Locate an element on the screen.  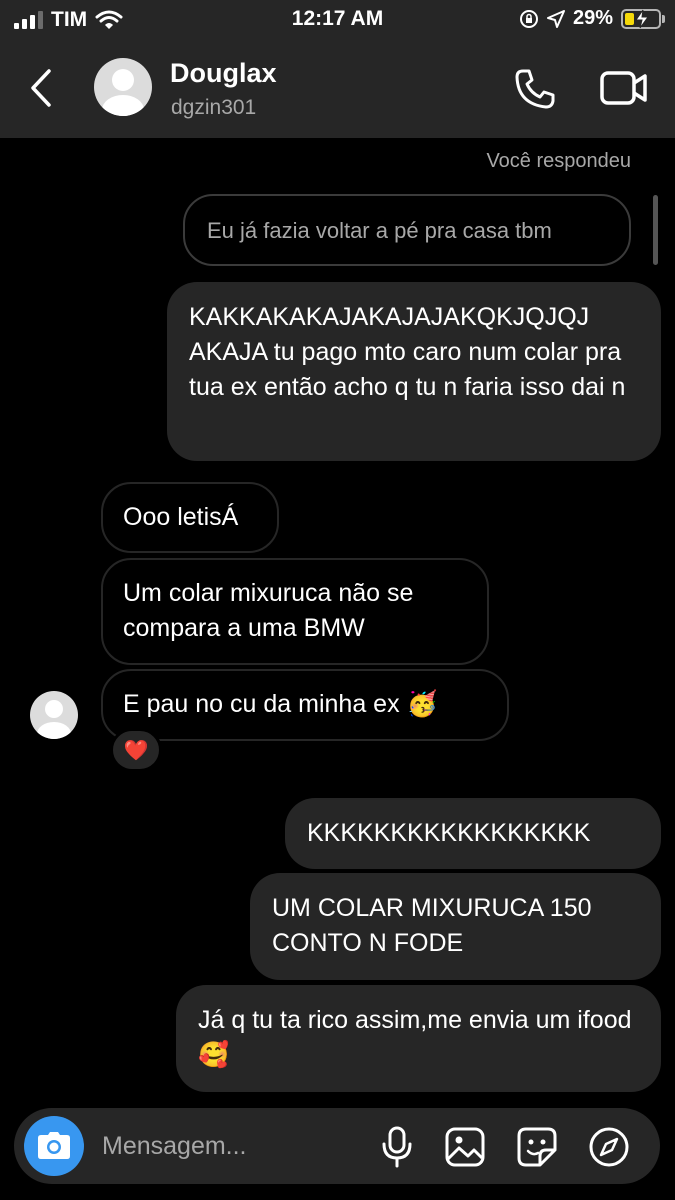
message-bubble-received: E pau no cu da minha ex 🥳 is located at coordinates (305, 705).